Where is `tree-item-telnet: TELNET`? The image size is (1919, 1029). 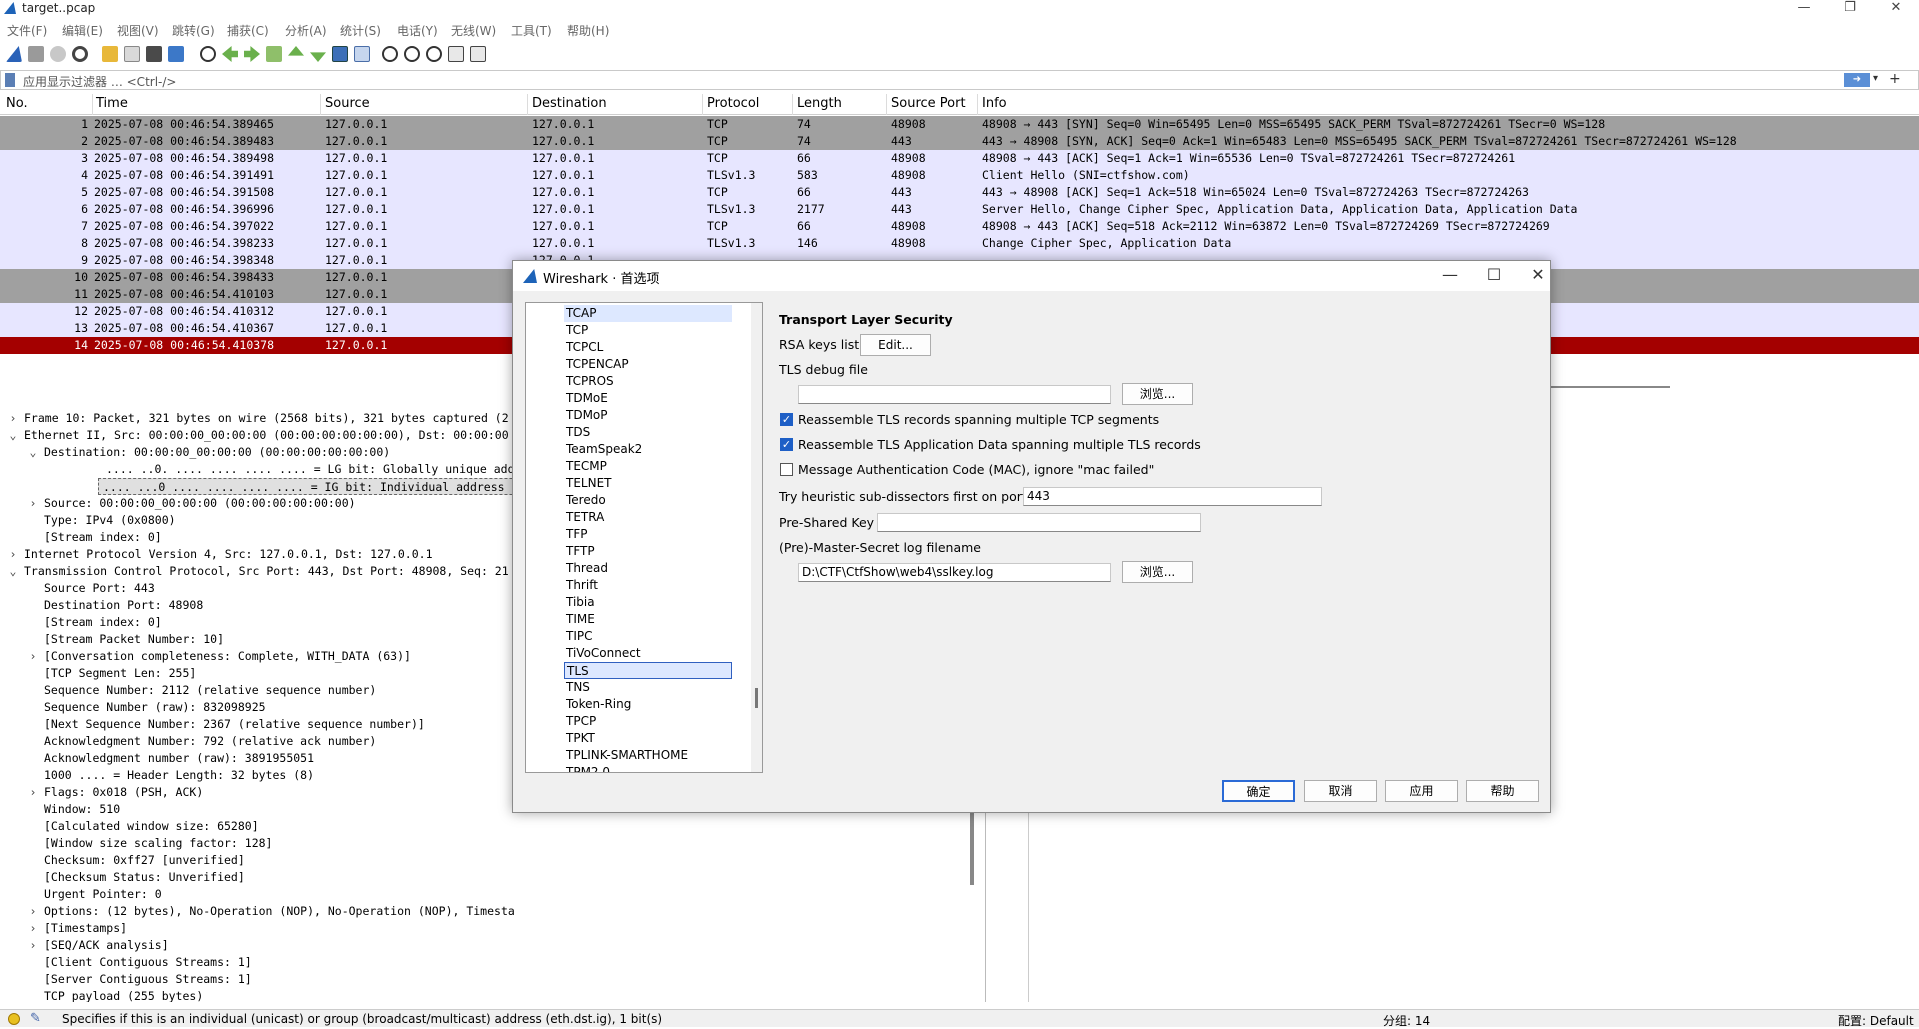 tree-item-telnet: TELNET is located at coordinates (589, 483).